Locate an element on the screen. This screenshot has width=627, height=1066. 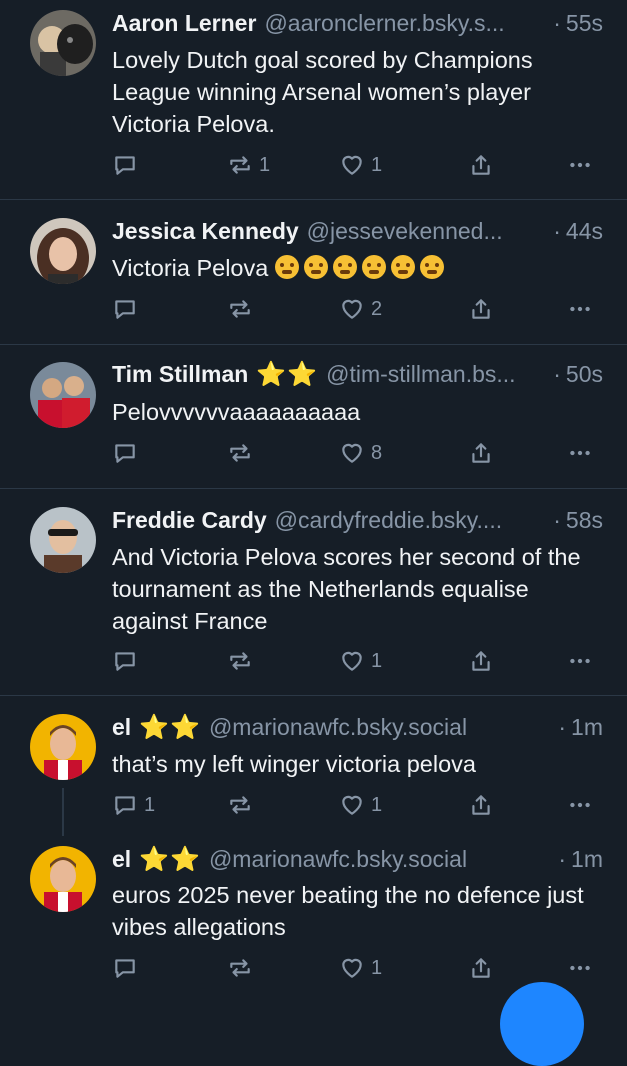
timestamp: 44s is located at coordinates (584, 231).